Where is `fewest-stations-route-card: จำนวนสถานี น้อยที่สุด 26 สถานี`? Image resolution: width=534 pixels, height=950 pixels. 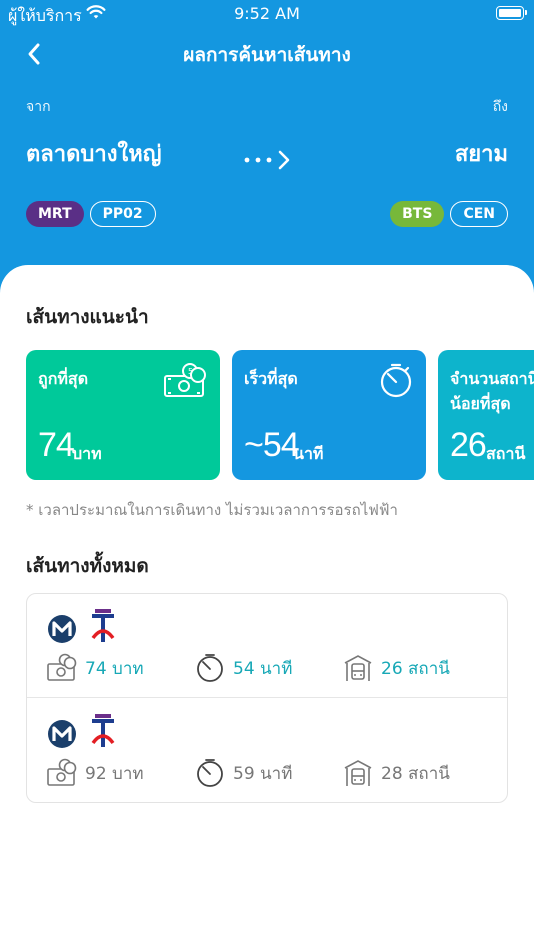 fewest-stations-route-card: จำนวนสถานี น้อยที่สุด 26 สถานี is located at coordinates (486, 415).